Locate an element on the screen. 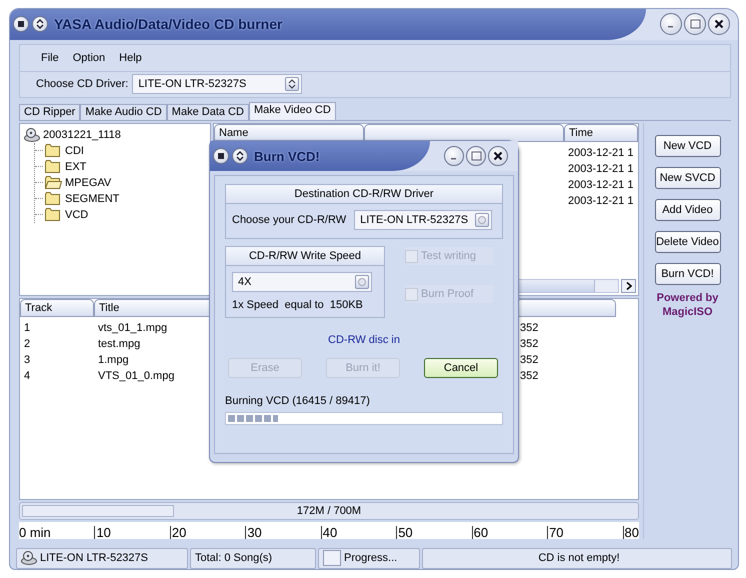 This screenshot has width=746, height=578. tree-item: 20031221_1118 is located at coordinates (82, 134).